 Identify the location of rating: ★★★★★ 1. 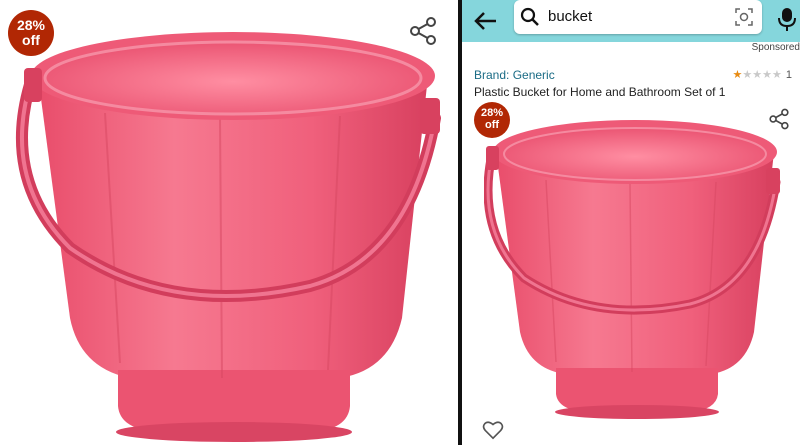
(762, 75).